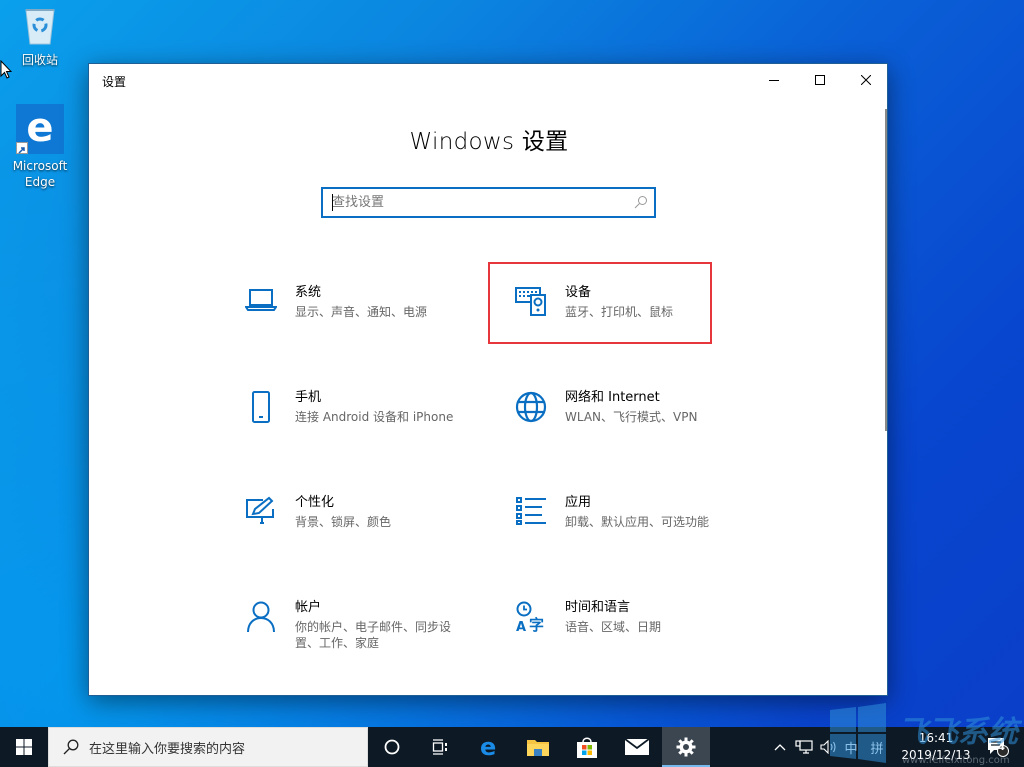 The image size is (1024, 767). I want to click on category-description: 蓝牙、打印机、鼠标, so click(619, 312).